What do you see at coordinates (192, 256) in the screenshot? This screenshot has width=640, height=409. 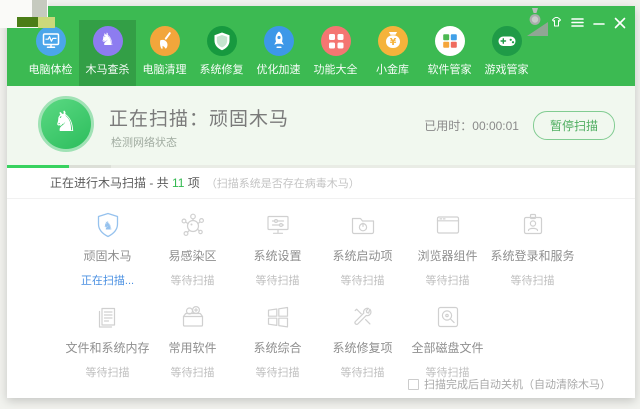 I see `item-label: 易感染区` at bounding box center [192, 256].